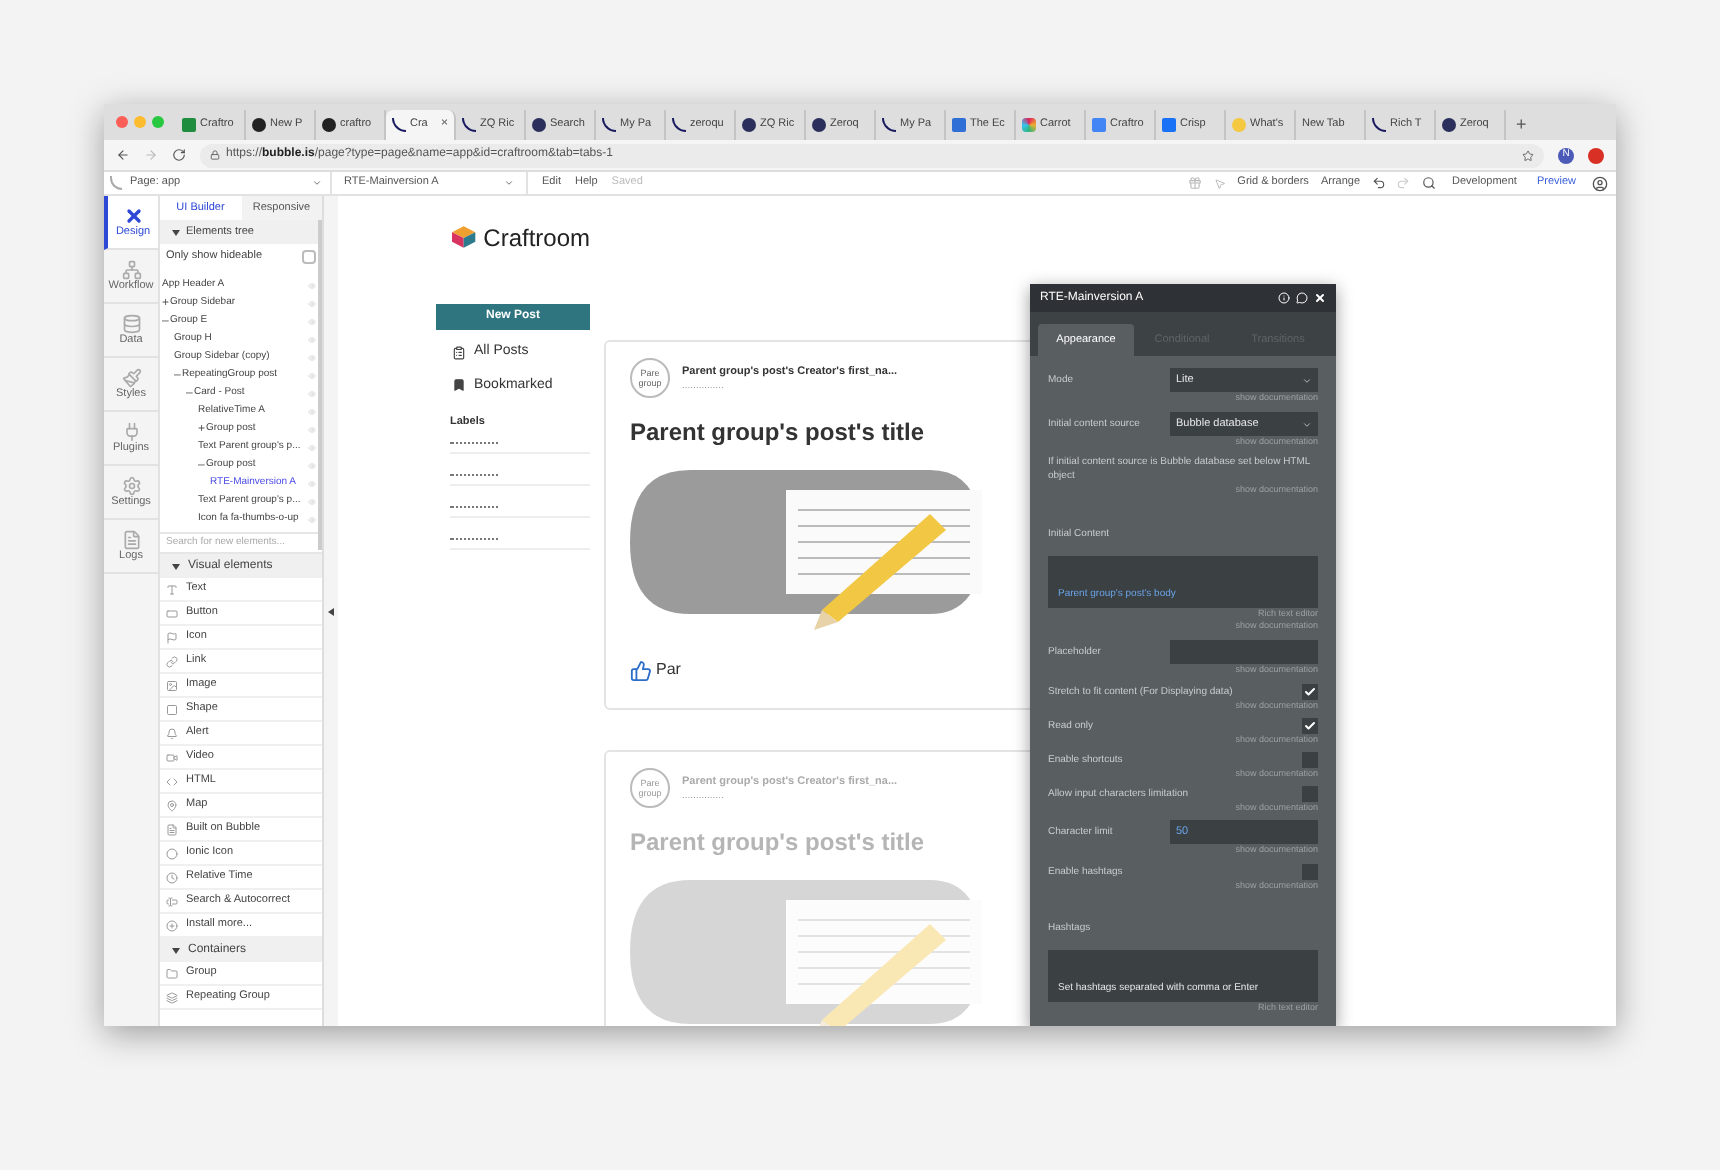 The width and height of the screenshot is (1720, 1170). Describe the element at coordinates (1320, 298) in the screenshot. I see `close-icon` at that location.